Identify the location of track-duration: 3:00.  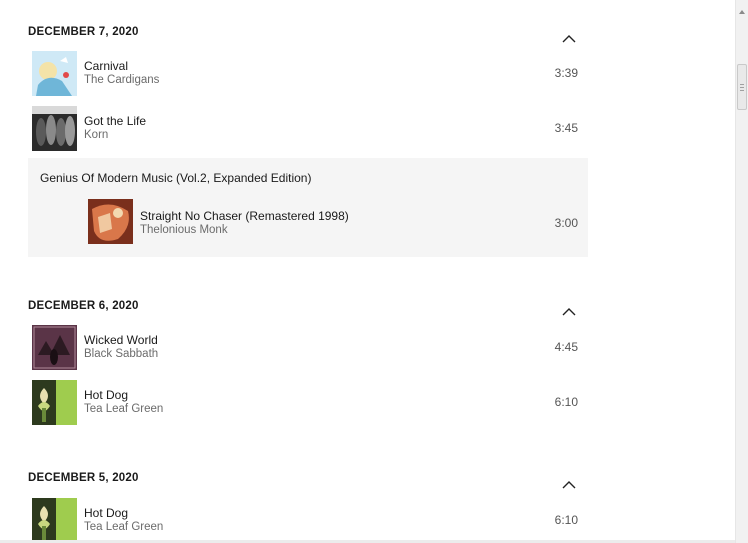
(566, 223).